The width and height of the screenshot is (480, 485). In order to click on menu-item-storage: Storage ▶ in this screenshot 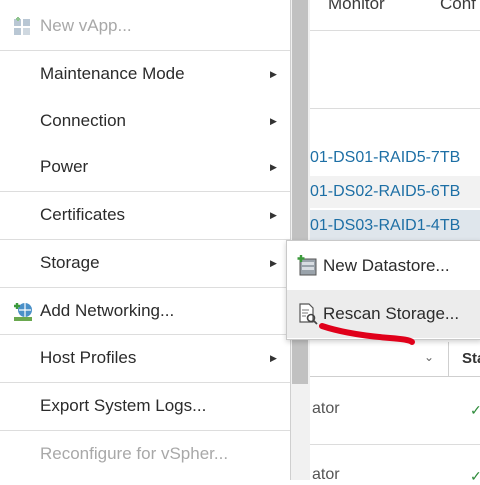, I will do `click(145, 263)`.